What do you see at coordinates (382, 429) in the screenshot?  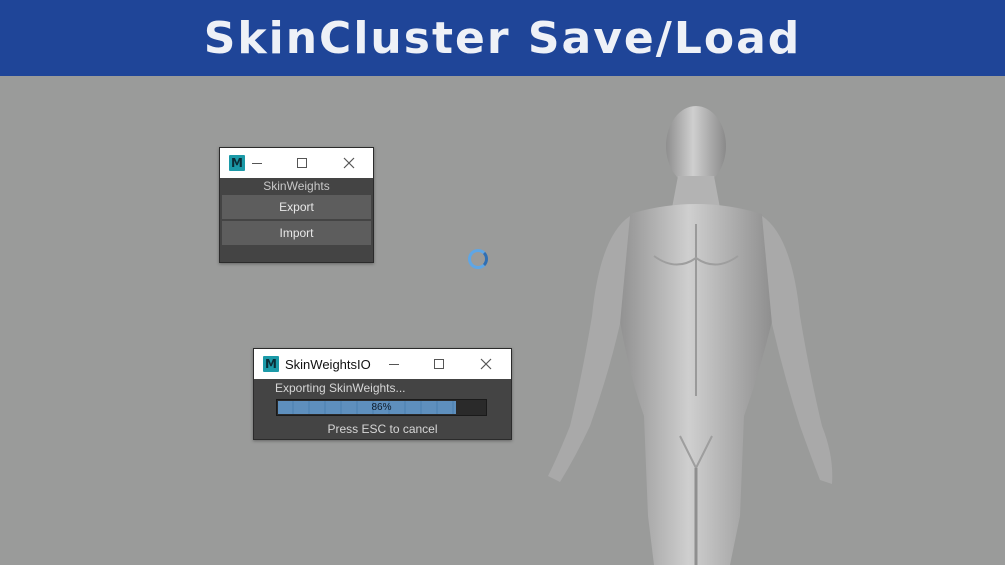 I see `cancel-hint: Press ESC to cancel` at bounding box center [382, 429].